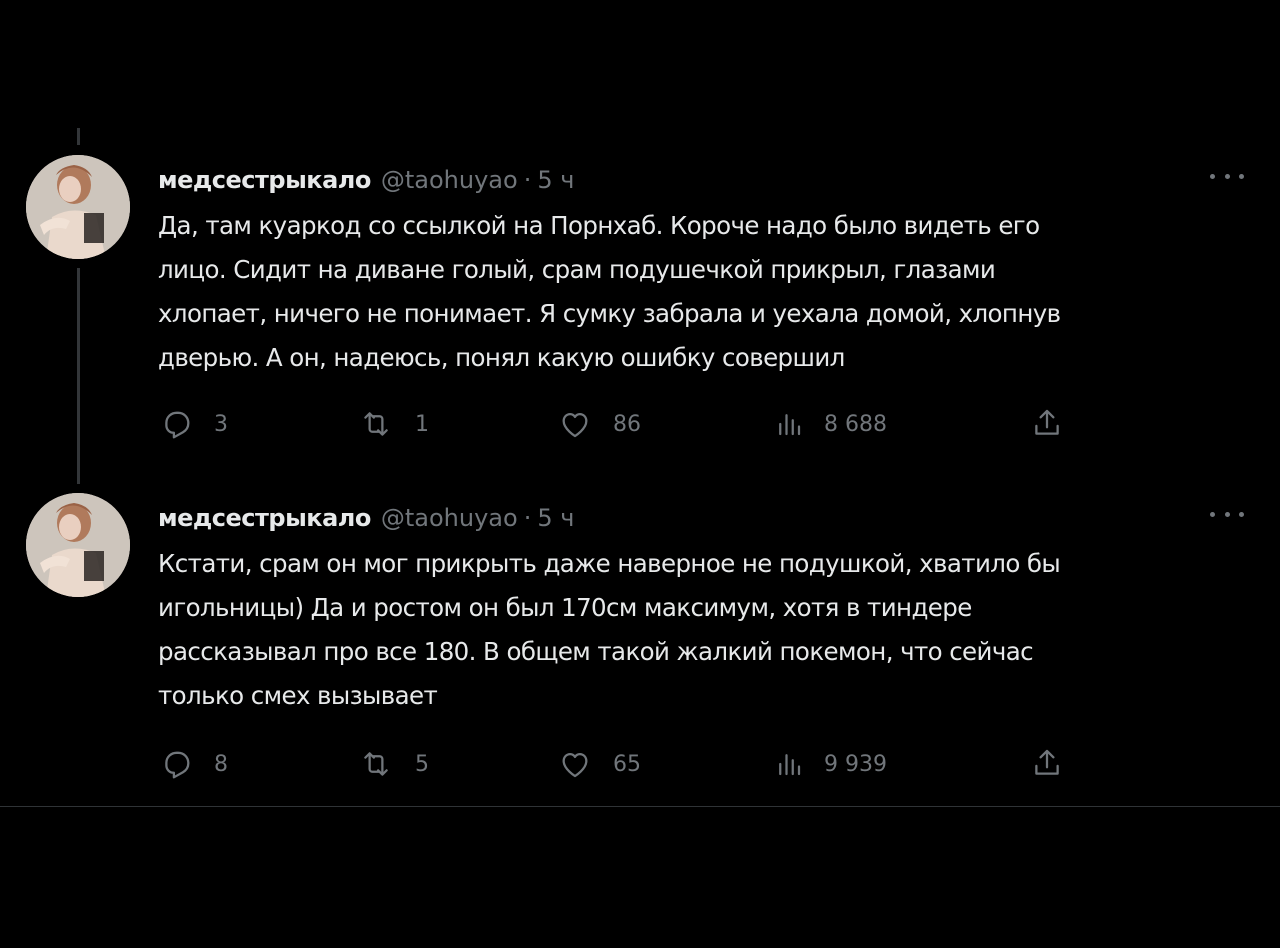  Describe the element at coordinates (855, 764) in the screenshot. I see `views-count: 9 939` at that location.